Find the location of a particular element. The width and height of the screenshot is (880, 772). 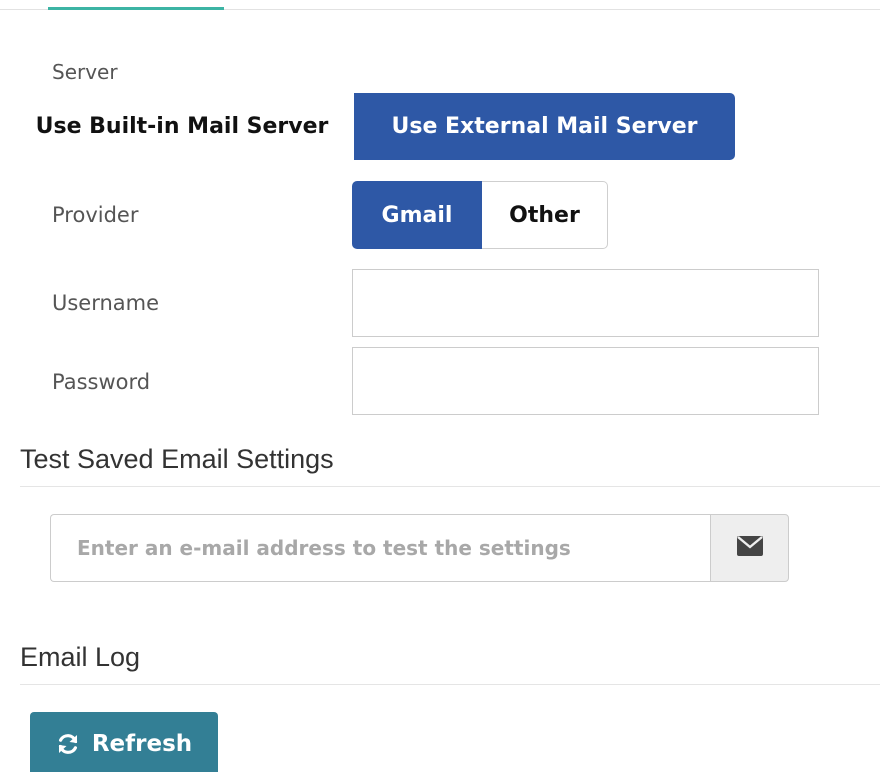

provider-other-button: Other is located at coordinates (545, 215).